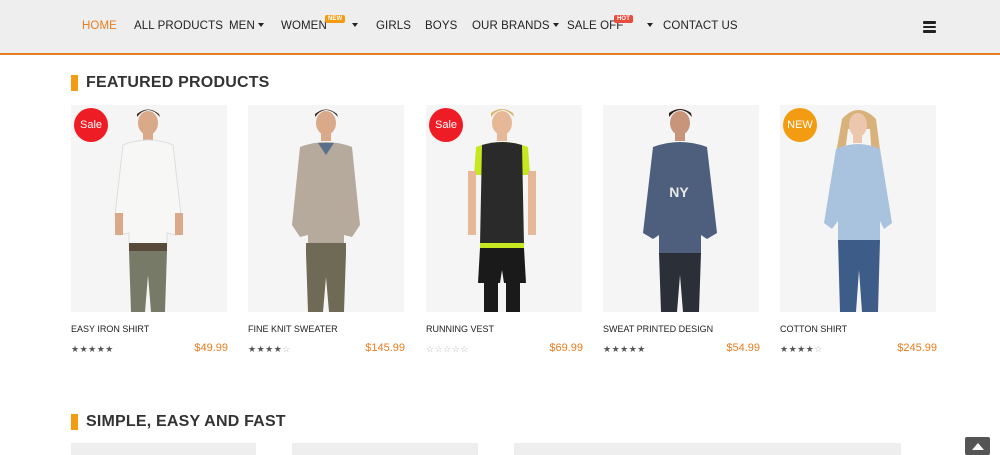 The image size is (1000, 455). I want to click on featured-section-title: FEATURED PRODUCTS, so click(170, 82).